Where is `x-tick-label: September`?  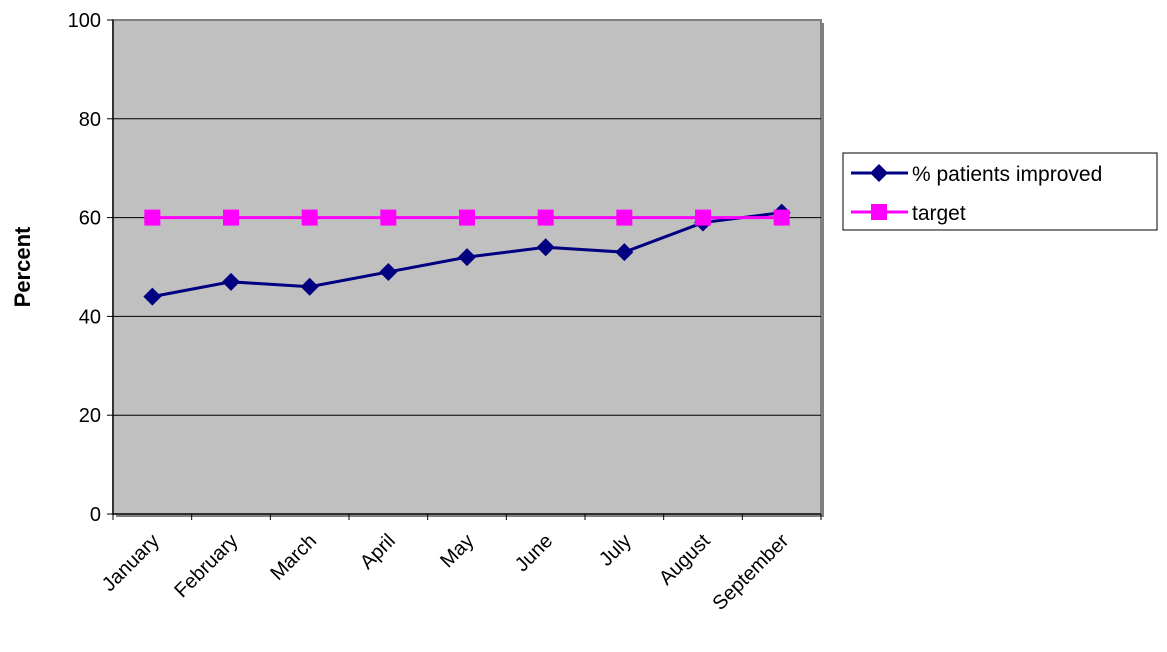
x-tick-label: September is located at coordinates (750, 572).